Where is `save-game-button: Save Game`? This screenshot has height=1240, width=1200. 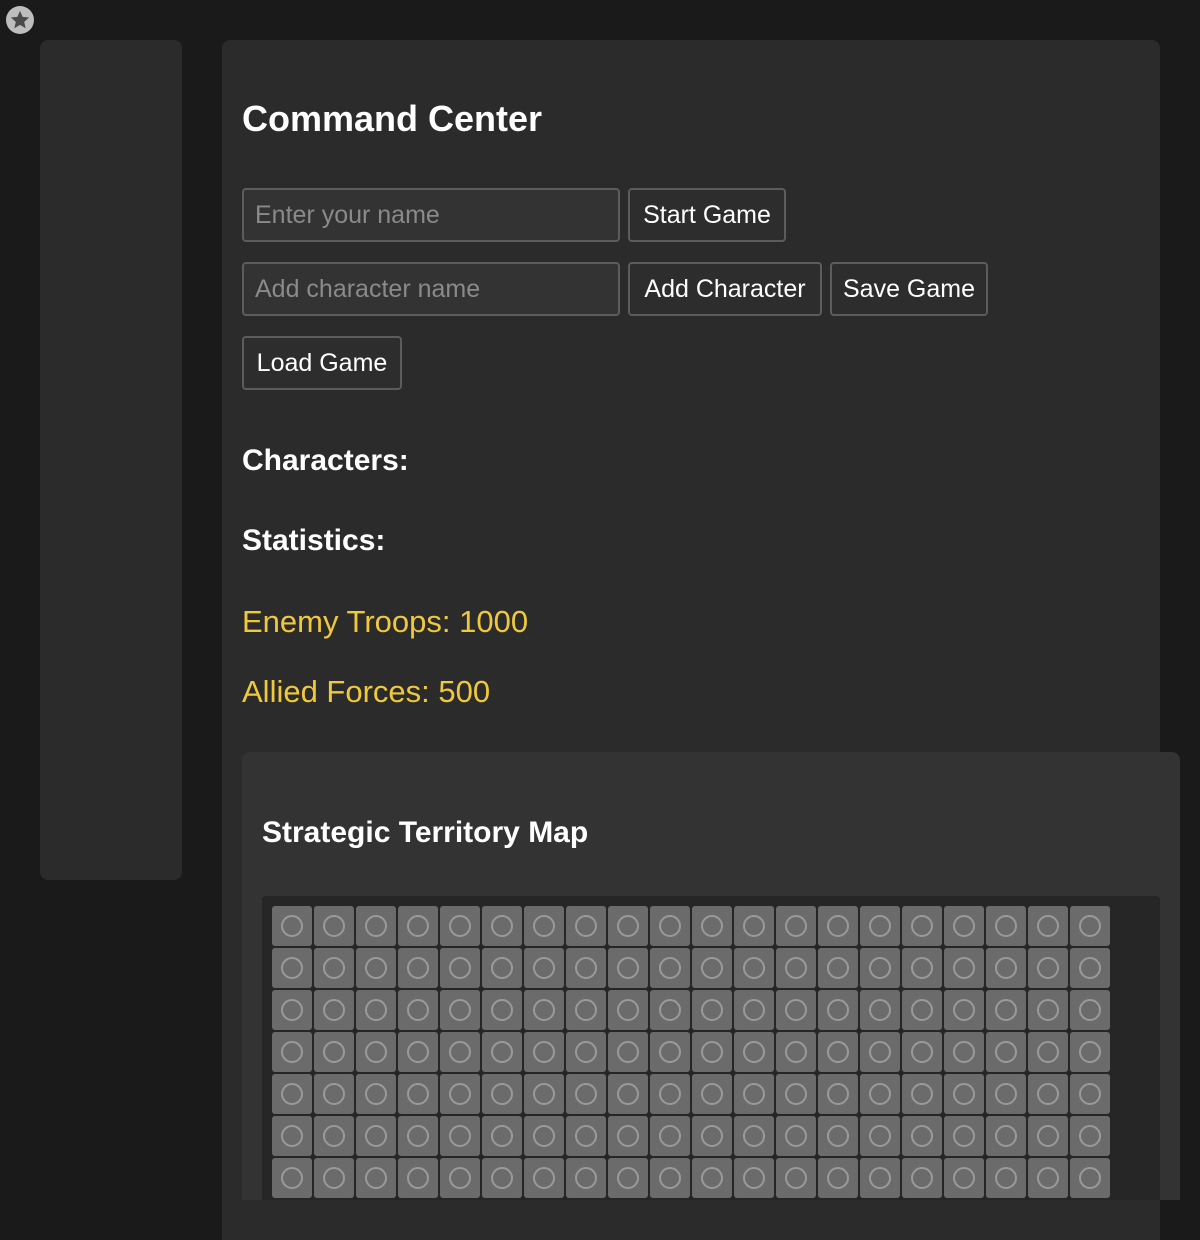 save-game-button: Save Game is located at coordinates (909, 289).